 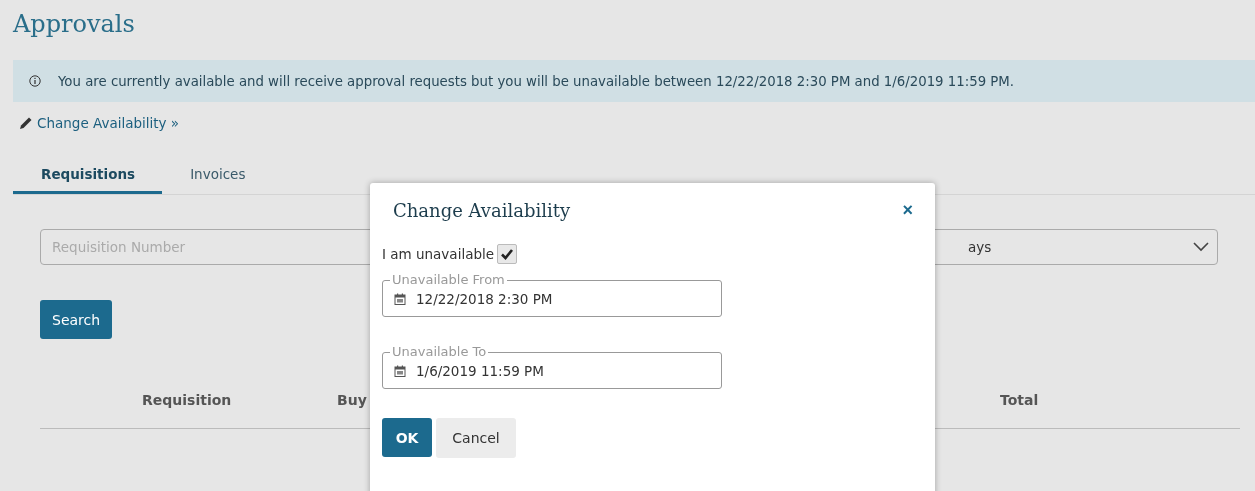 I want to click on checkmark-icon, so click(x=507, y=254).